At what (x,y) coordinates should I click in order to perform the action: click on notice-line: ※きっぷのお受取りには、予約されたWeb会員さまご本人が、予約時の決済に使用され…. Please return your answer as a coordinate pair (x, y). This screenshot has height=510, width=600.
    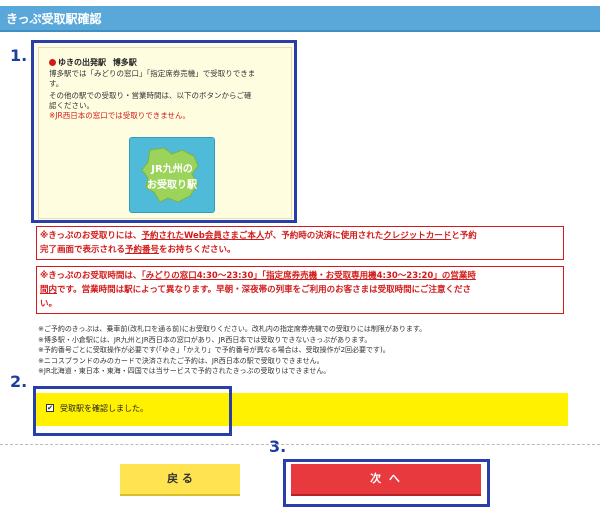
    Looking at the image, I should click on (300, 236).